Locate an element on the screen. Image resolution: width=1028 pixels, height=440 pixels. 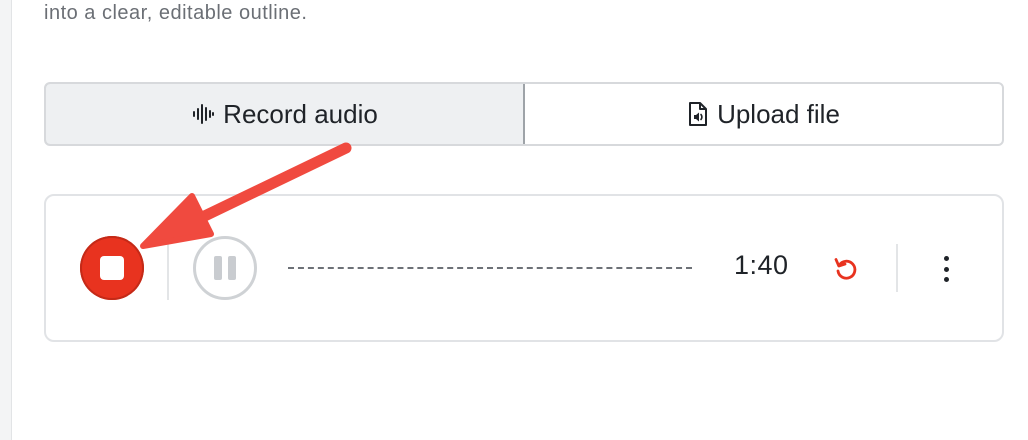
pause-recording-button is located at coordinates (225, 268).